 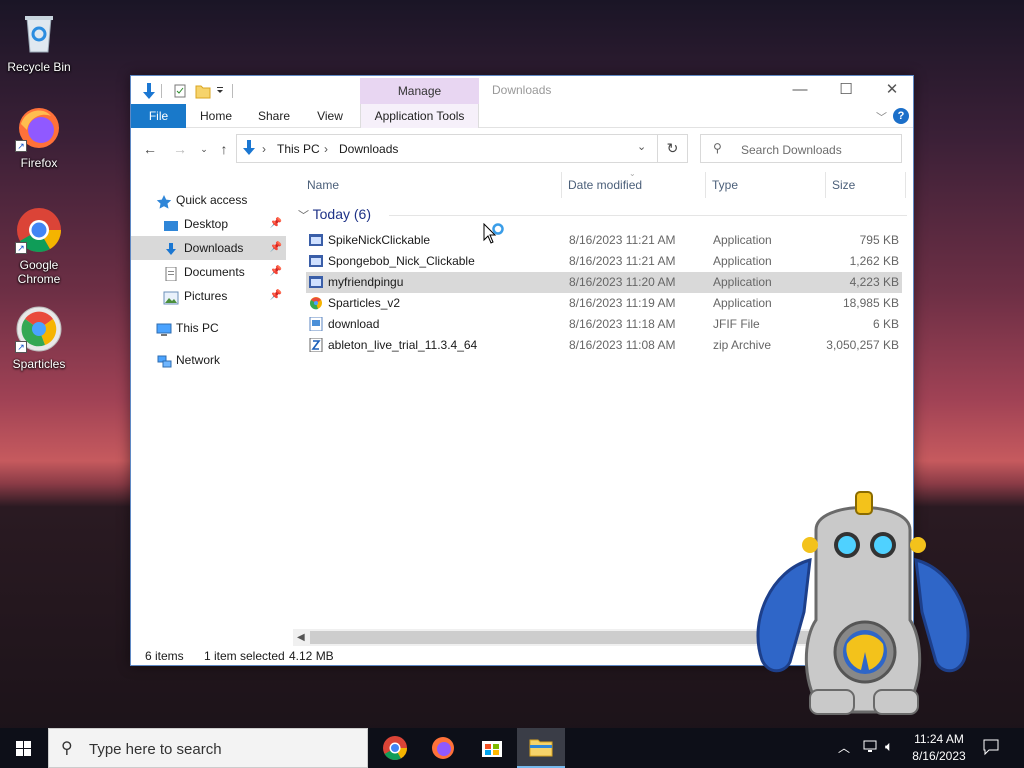 I want to click on taskbar-search-input: ⚲ Type here to search, so click(x=208, y=748).